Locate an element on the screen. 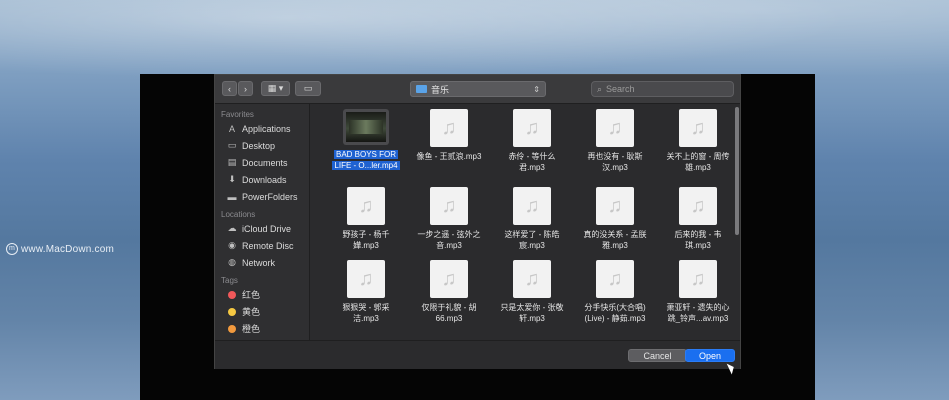  file-name-text: (Live) - 静茹.mp3 is located at coordinates (615, 318).